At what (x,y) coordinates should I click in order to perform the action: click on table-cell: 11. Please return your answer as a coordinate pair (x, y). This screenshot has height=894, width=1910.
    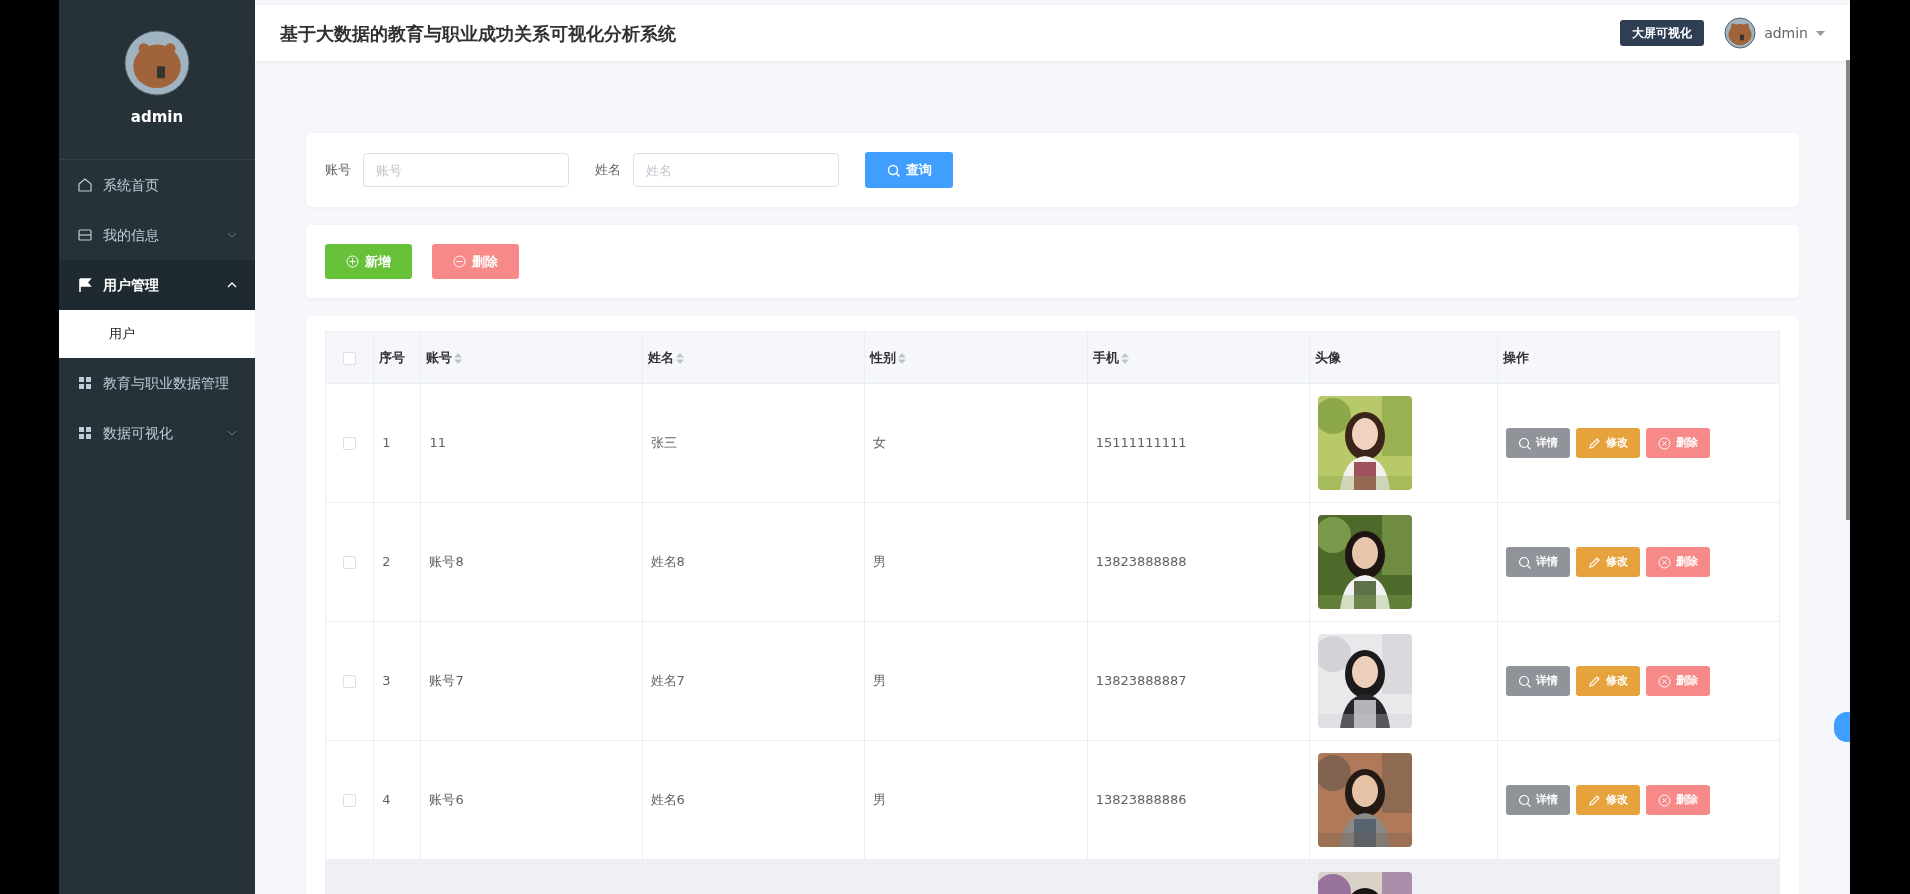
    Looking at the image, I should click on (437, 443).